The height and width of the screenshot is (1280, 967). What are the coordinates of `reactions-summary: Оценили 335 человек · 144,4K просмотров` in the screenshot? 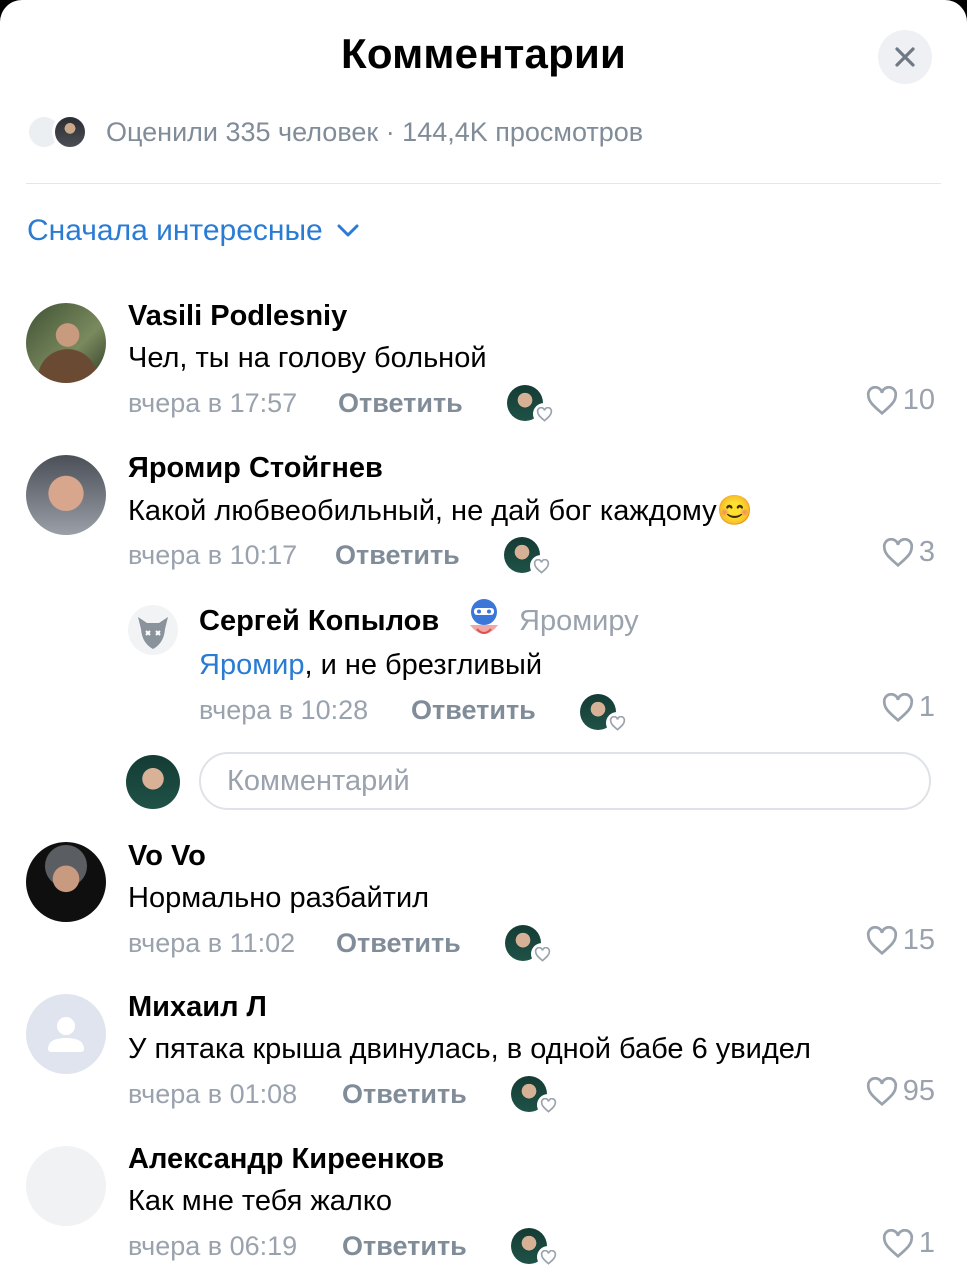 It's located at (334, 132).